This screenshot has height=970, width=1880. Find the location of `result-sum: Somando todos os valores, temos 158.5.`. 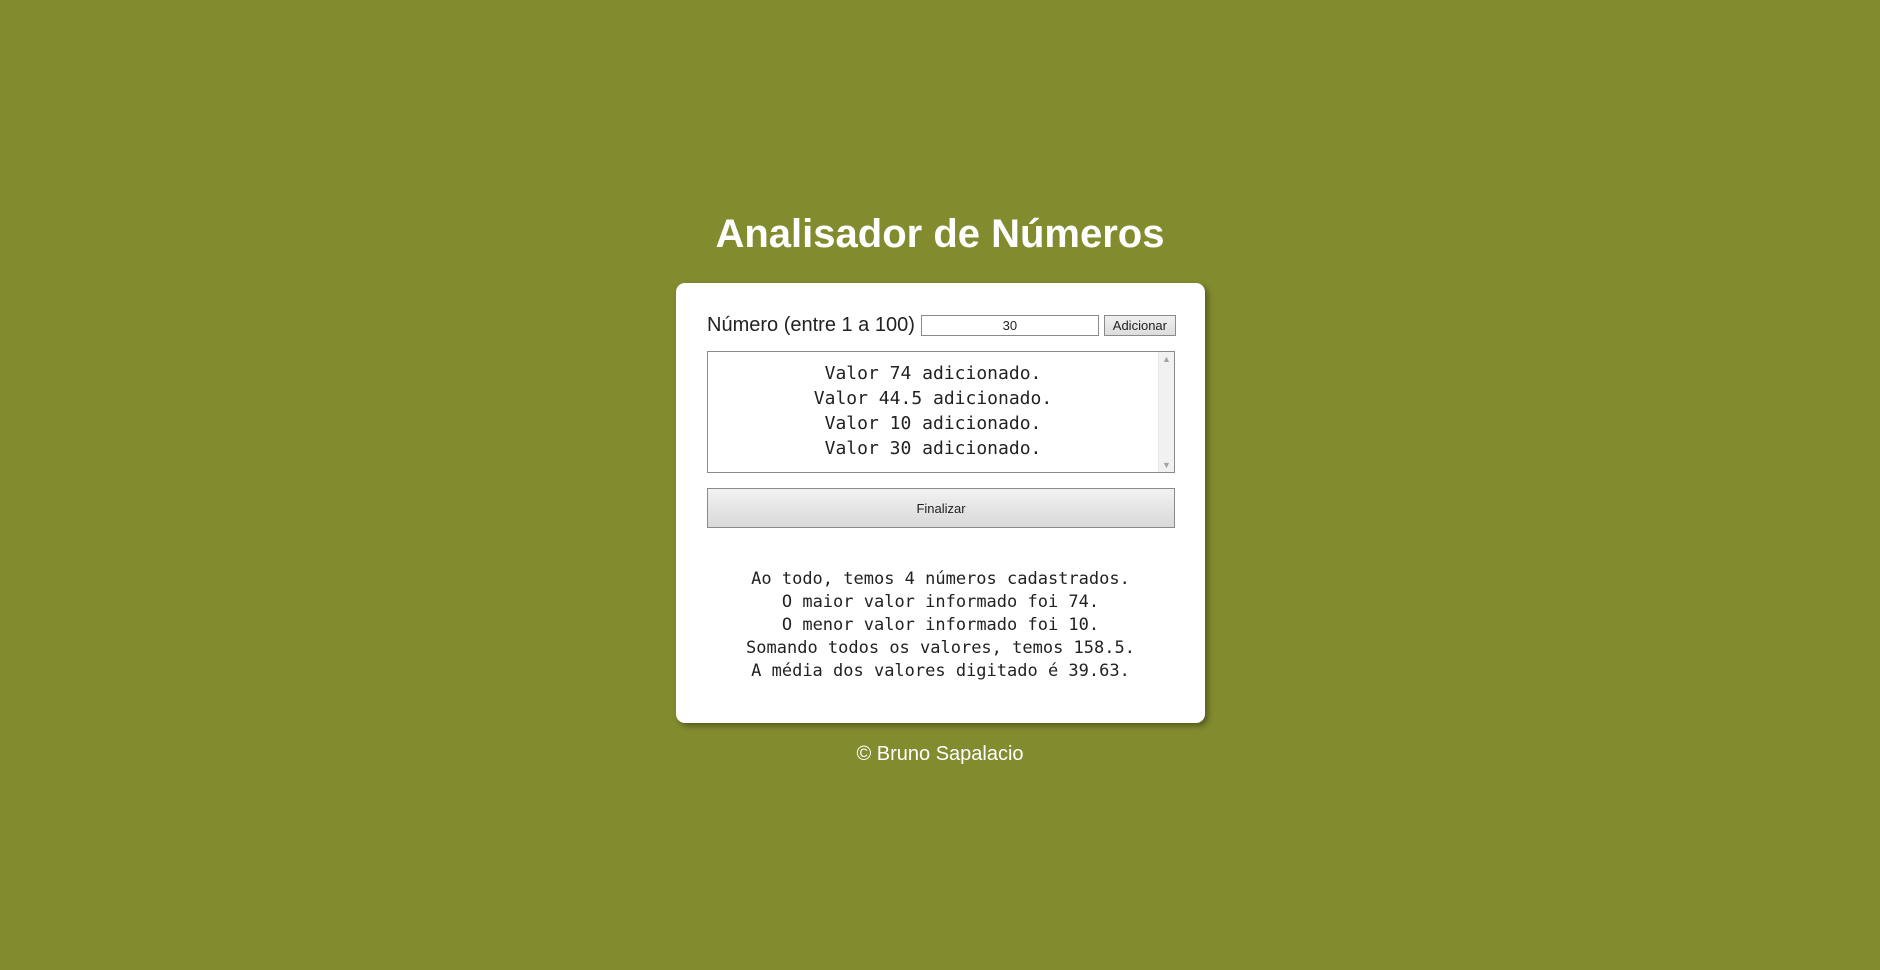

result-sum: Somando todos os valores, temos 158.5. is located at coordinates (940, 648).